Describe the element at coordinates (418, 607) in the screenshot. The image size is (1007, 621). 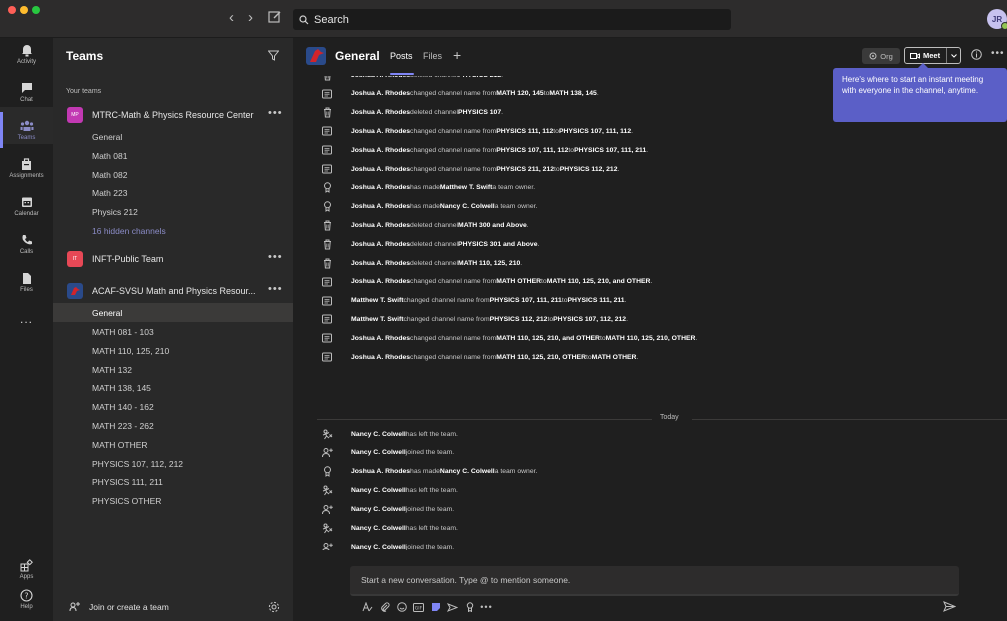
I see `gif-icon: GIF` at that location.